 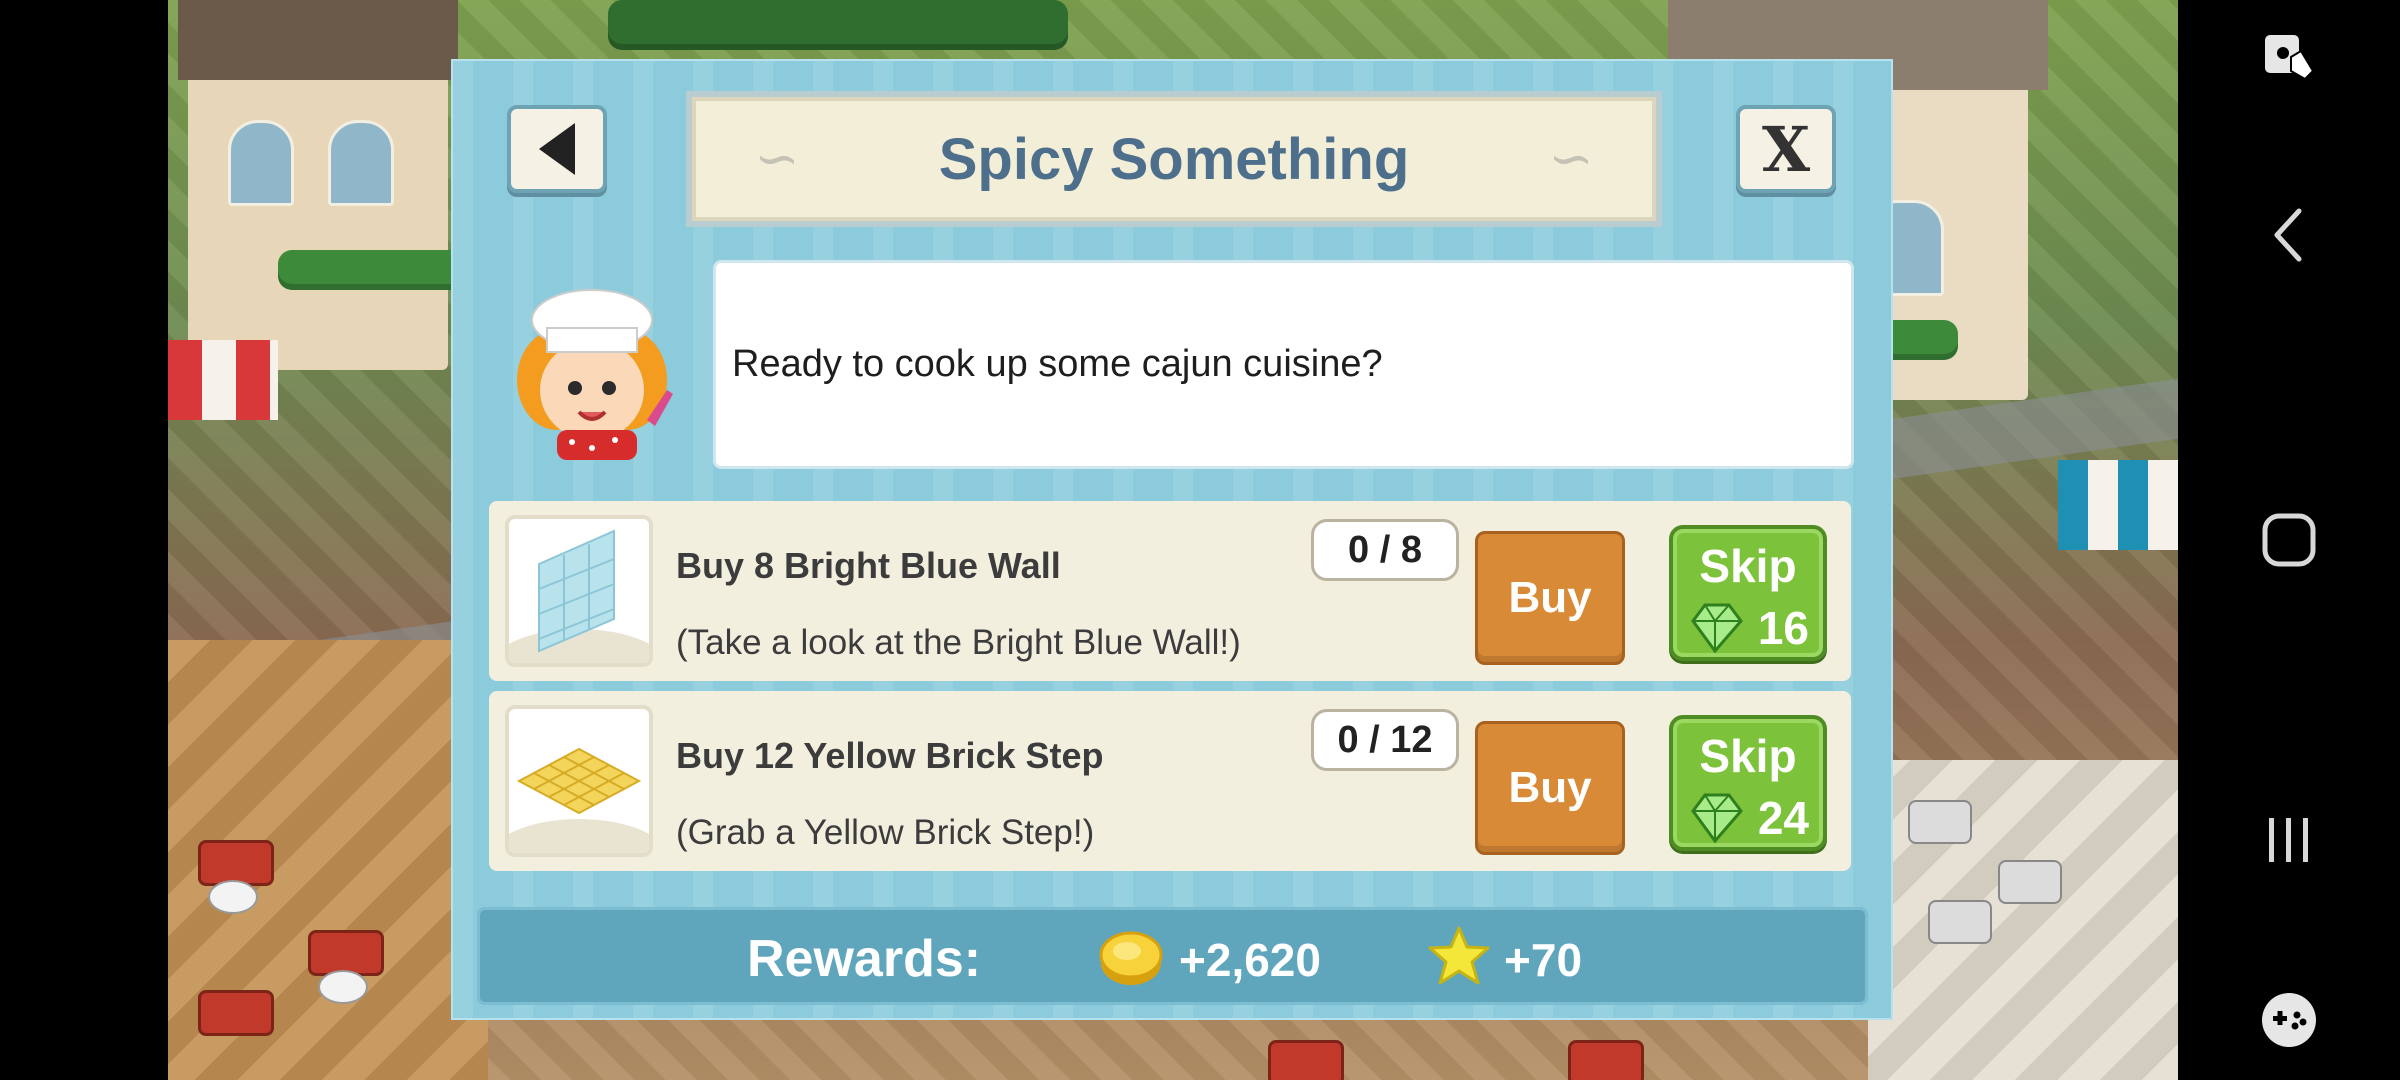 What do you see at coordinates (579, 596) in the screenshot?
I see `blue-wall-icon` at bounding box center [579, 596].